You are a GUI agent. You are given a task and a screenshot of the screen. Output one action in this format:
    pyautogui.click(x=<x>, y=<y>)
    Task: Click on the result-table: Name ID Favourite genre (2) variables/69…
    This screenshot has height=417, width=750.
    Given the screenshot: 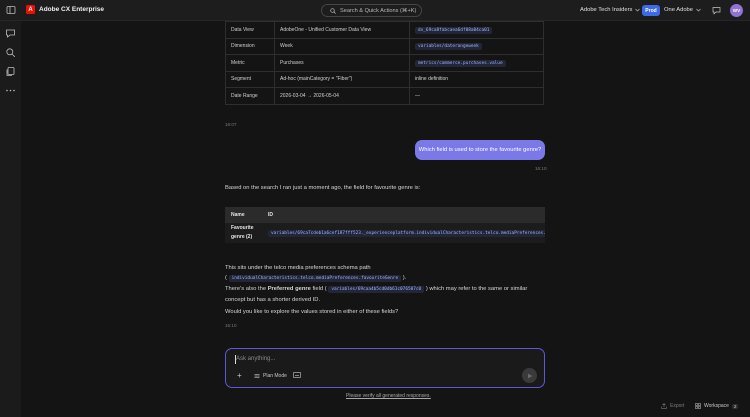 What is the action you would take?
    pyautogui.click(x=385, y=225)
    